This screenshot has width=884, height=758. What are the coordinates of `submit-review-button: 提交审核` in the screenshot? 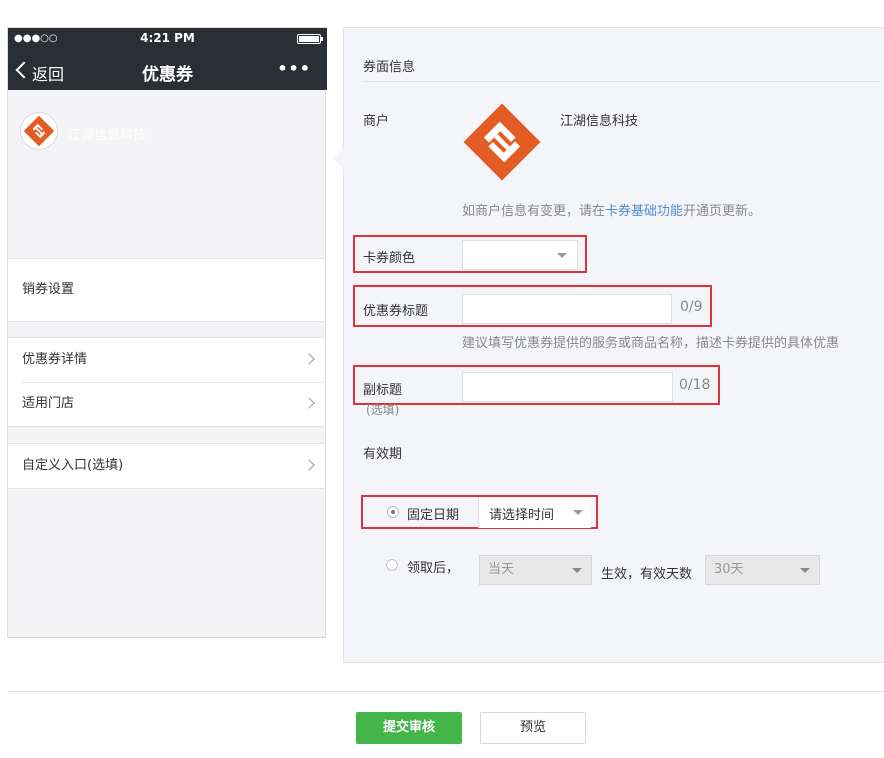 It's located at (409, 728).